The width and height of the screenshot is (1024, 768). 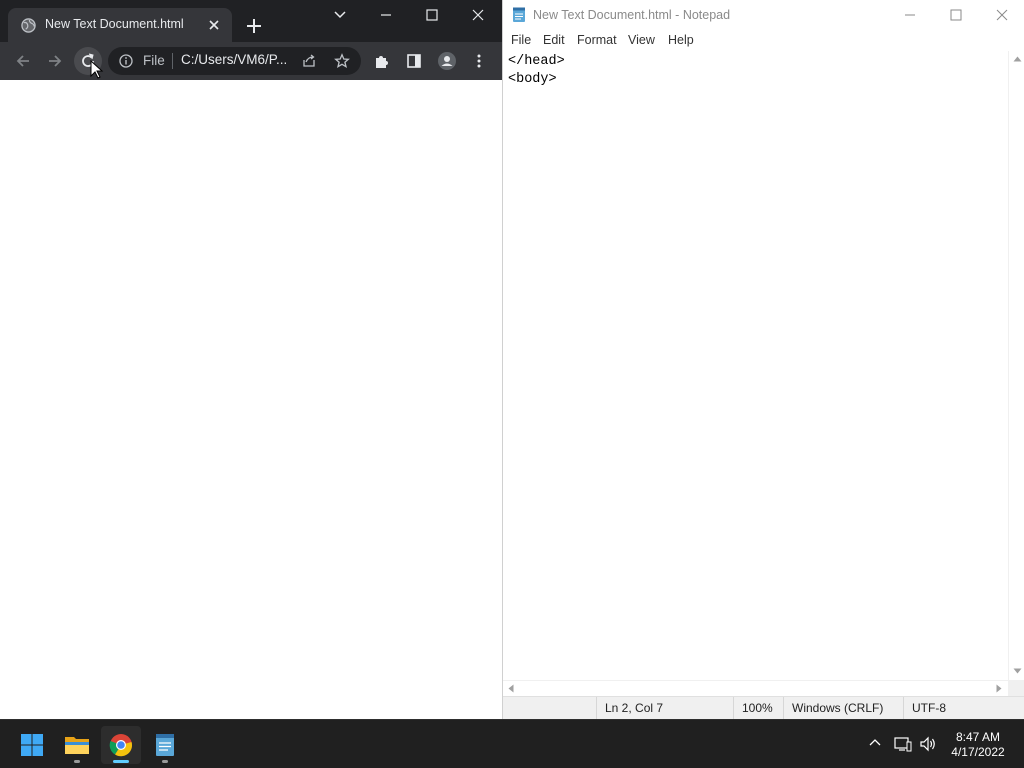 What do you see at coordinates (763, 15) in the screenshot?
I see `notepad-titlebar: New Text Document.html - Notepad` at bounding box center [763, 15].